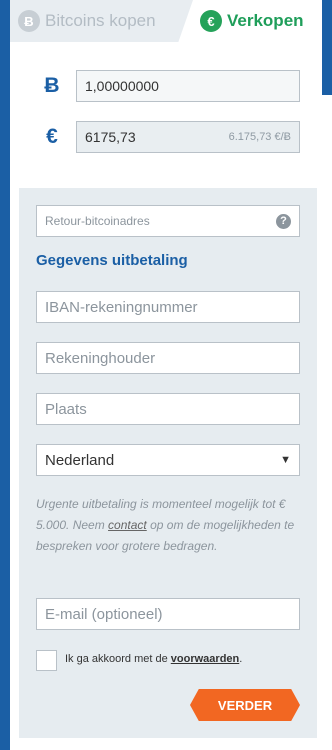 The image size is (332, 750). I want to click on tab-bar: Ƀ Bitcoins kopen € Verkopen, so click(166, 21).